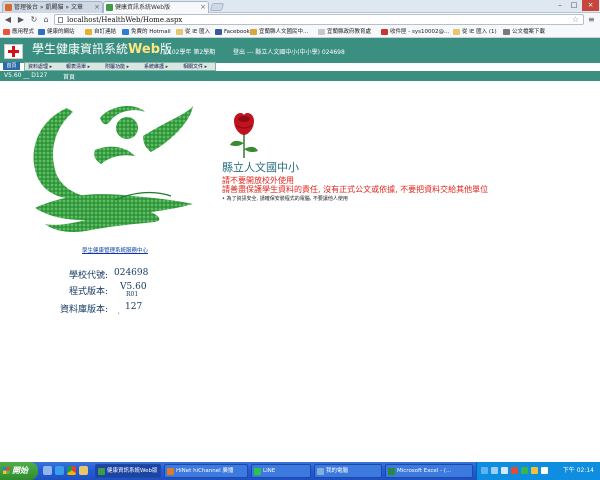 This screenshot has width=600, height=480. Describe the element at coordinates (289, 51) in the screenshot. I see `logout-link: 登出 --- 縣立人文國中小(中小學) 024698` at that location.